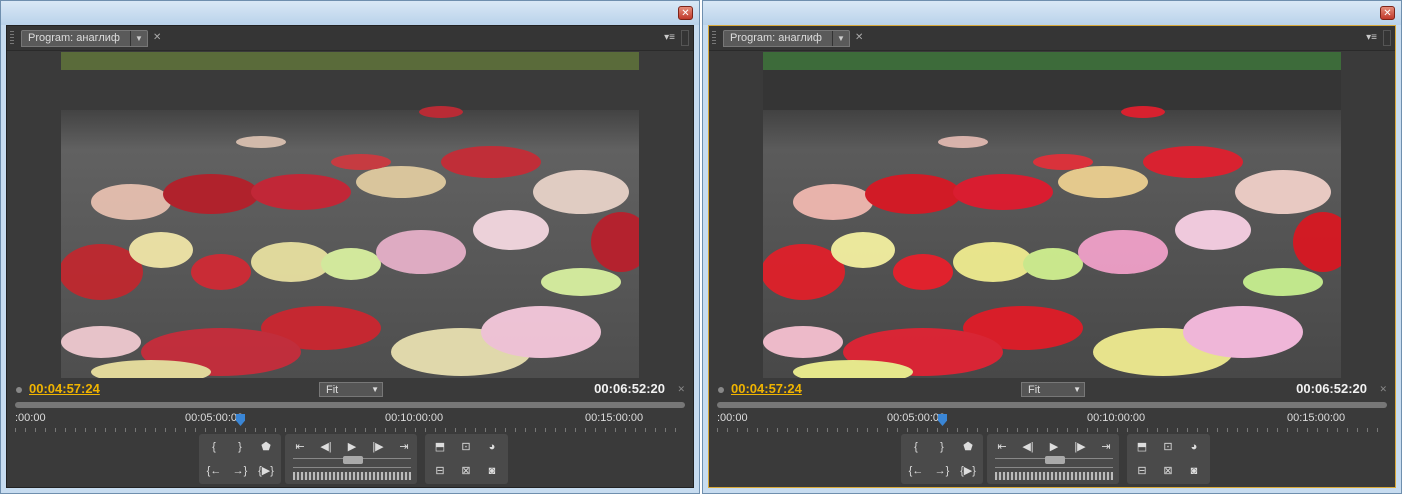 The image size is (1402, 494). I want to click on marker-controls-group: { } ⬟ {← →} {▶}, so click(942, 459).